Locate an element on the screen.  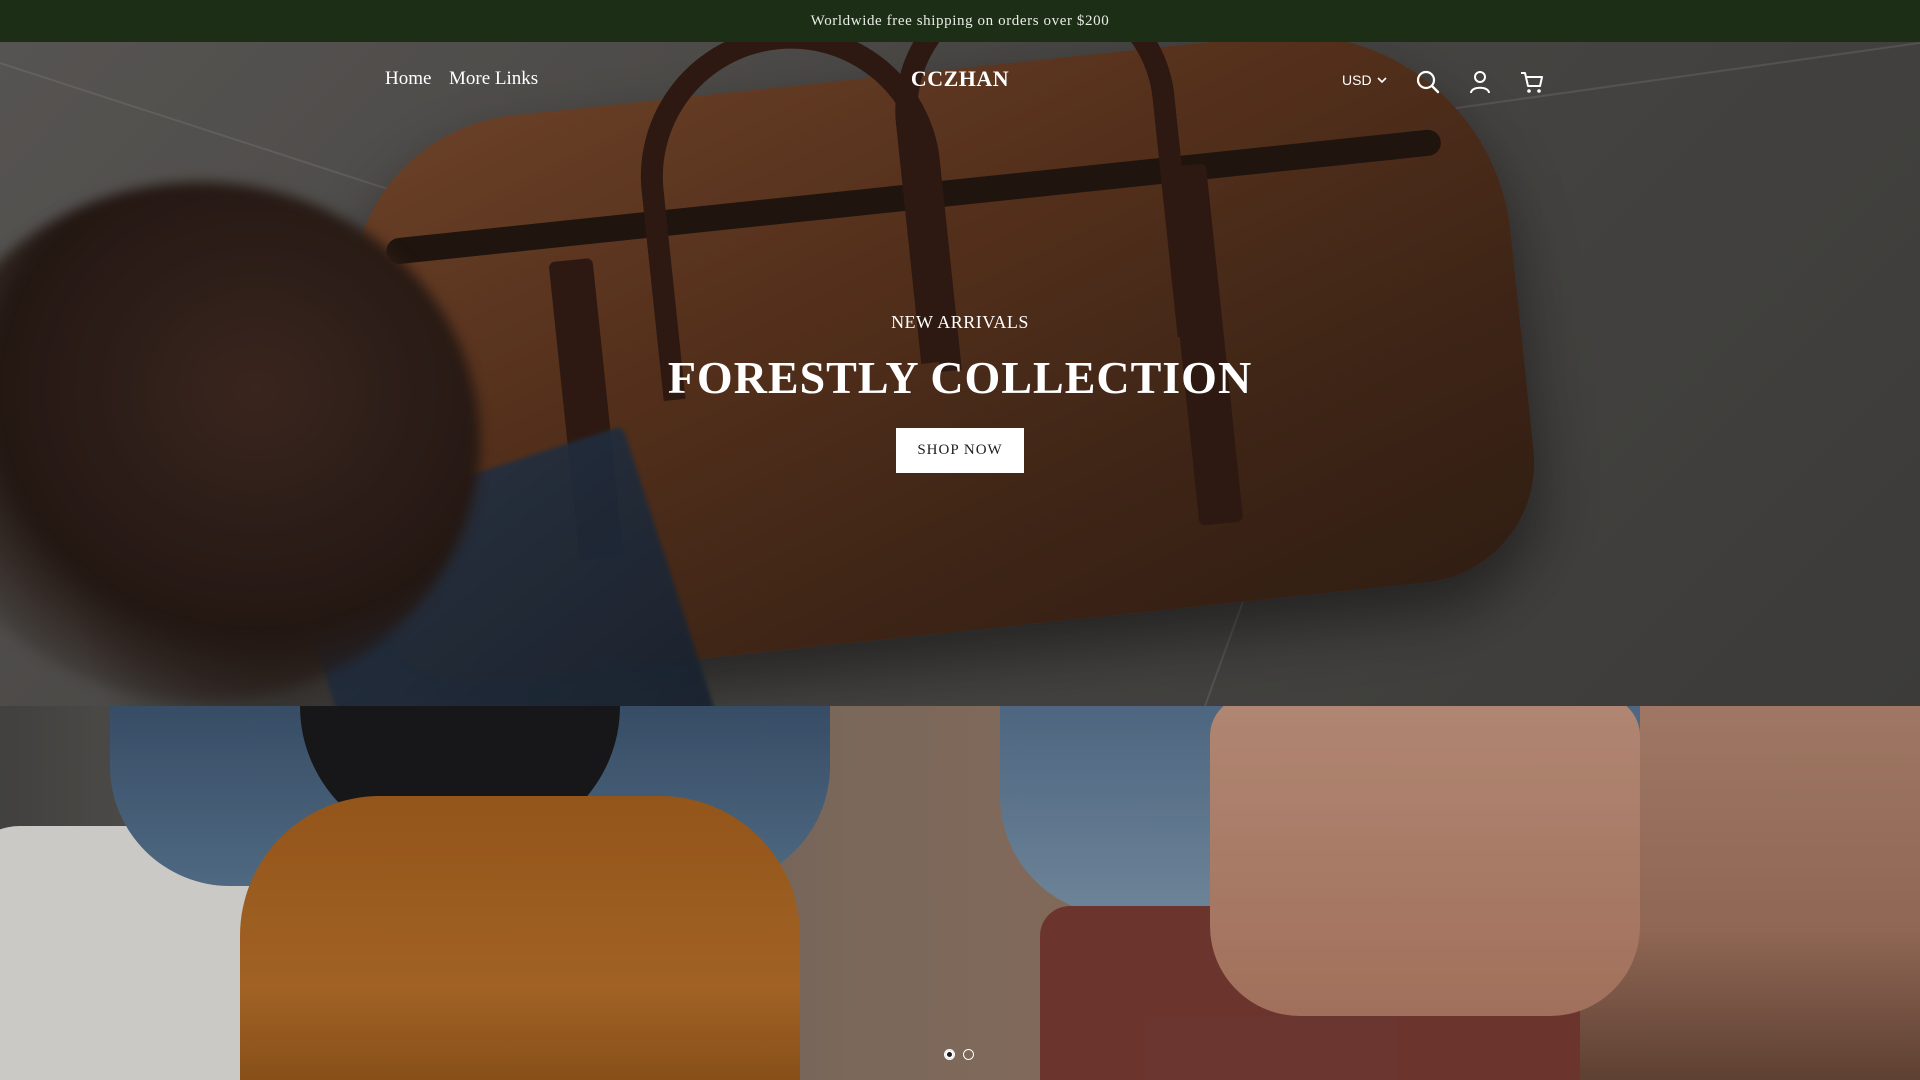
site-header: Home More Links CCZHAN USD is located at coordinates (960, 82).